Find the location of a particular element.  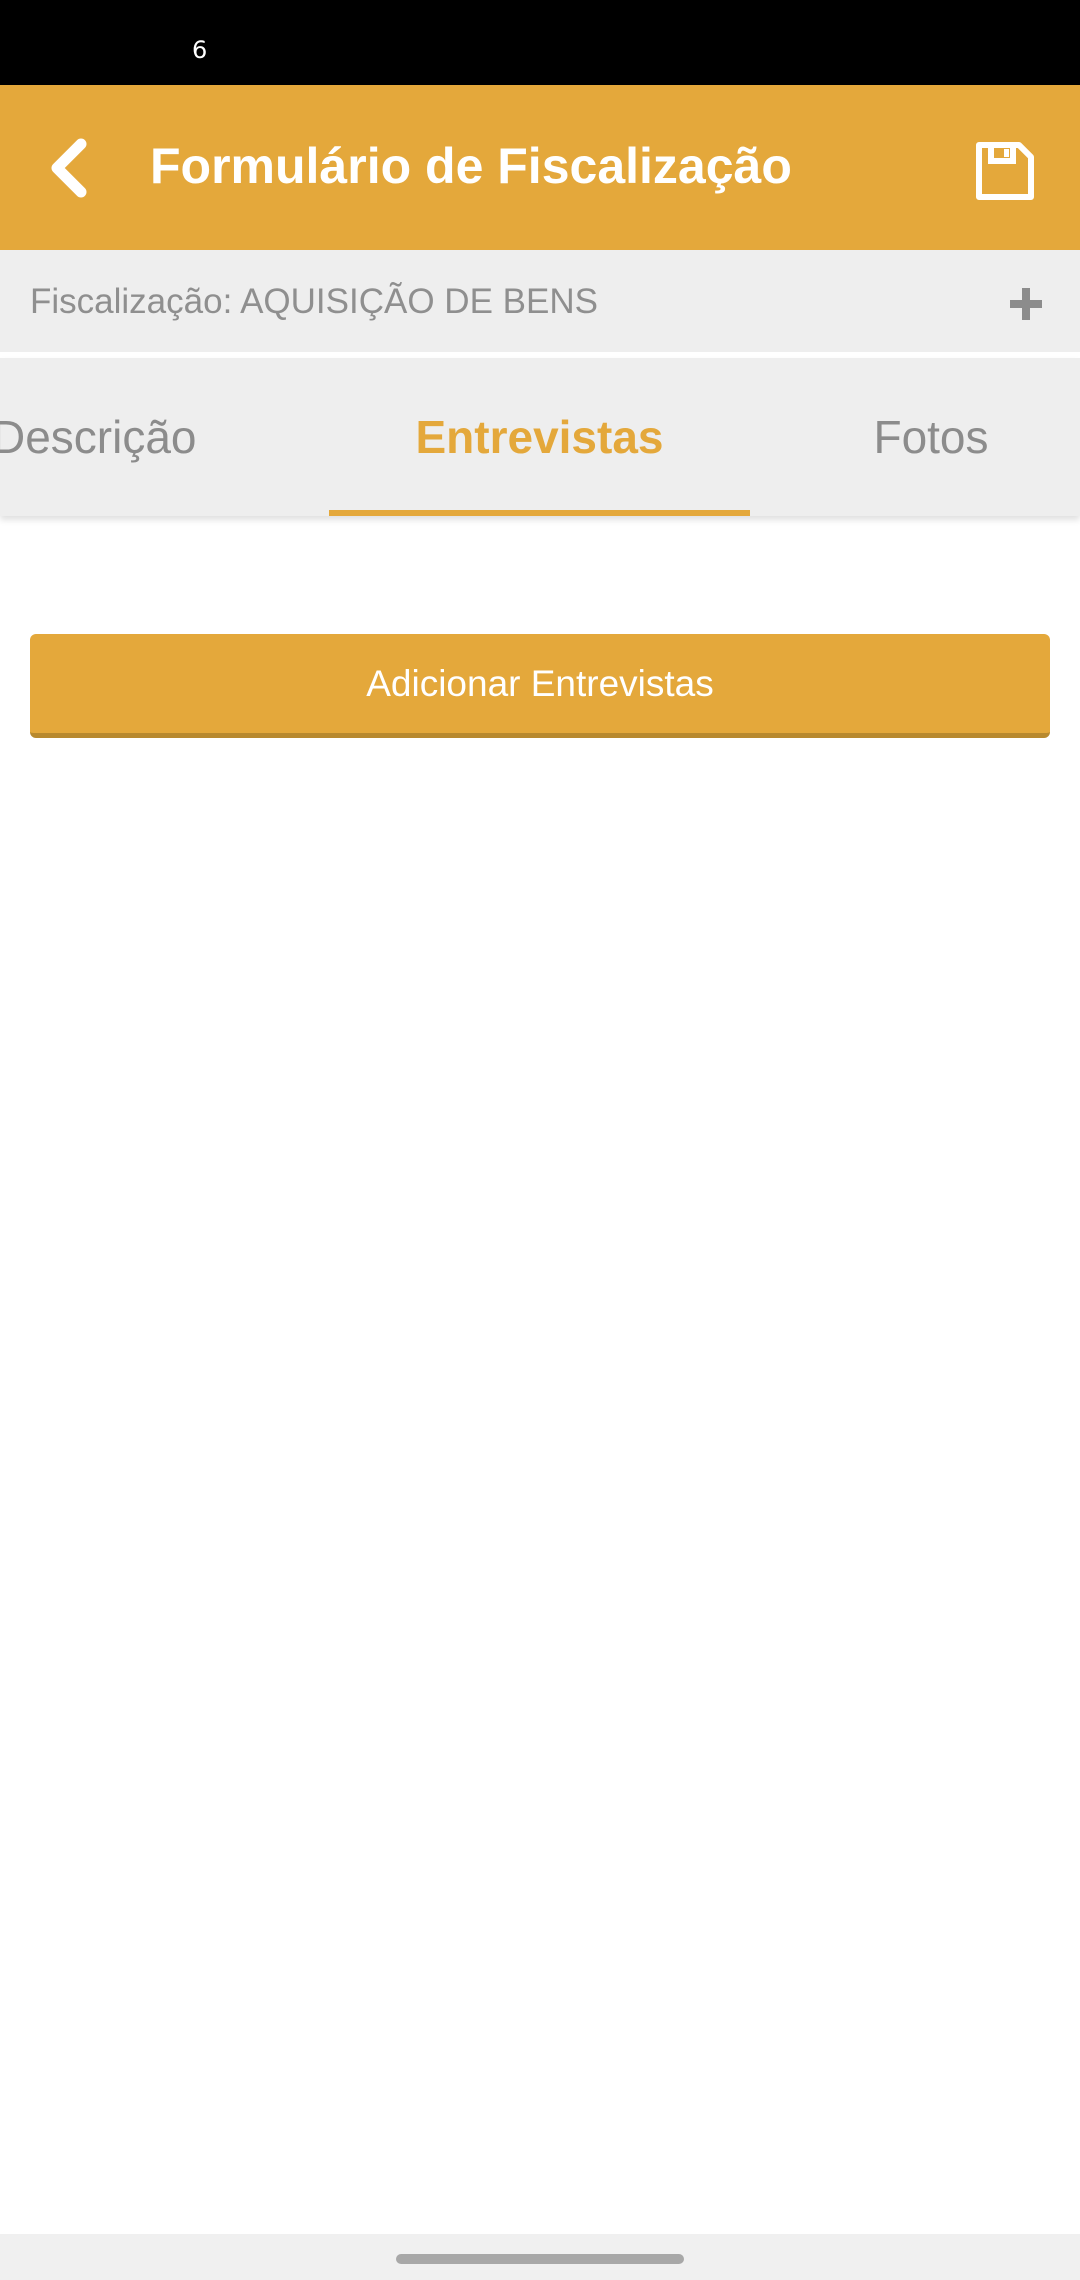

add-button is located at coordinates (1026, 304).